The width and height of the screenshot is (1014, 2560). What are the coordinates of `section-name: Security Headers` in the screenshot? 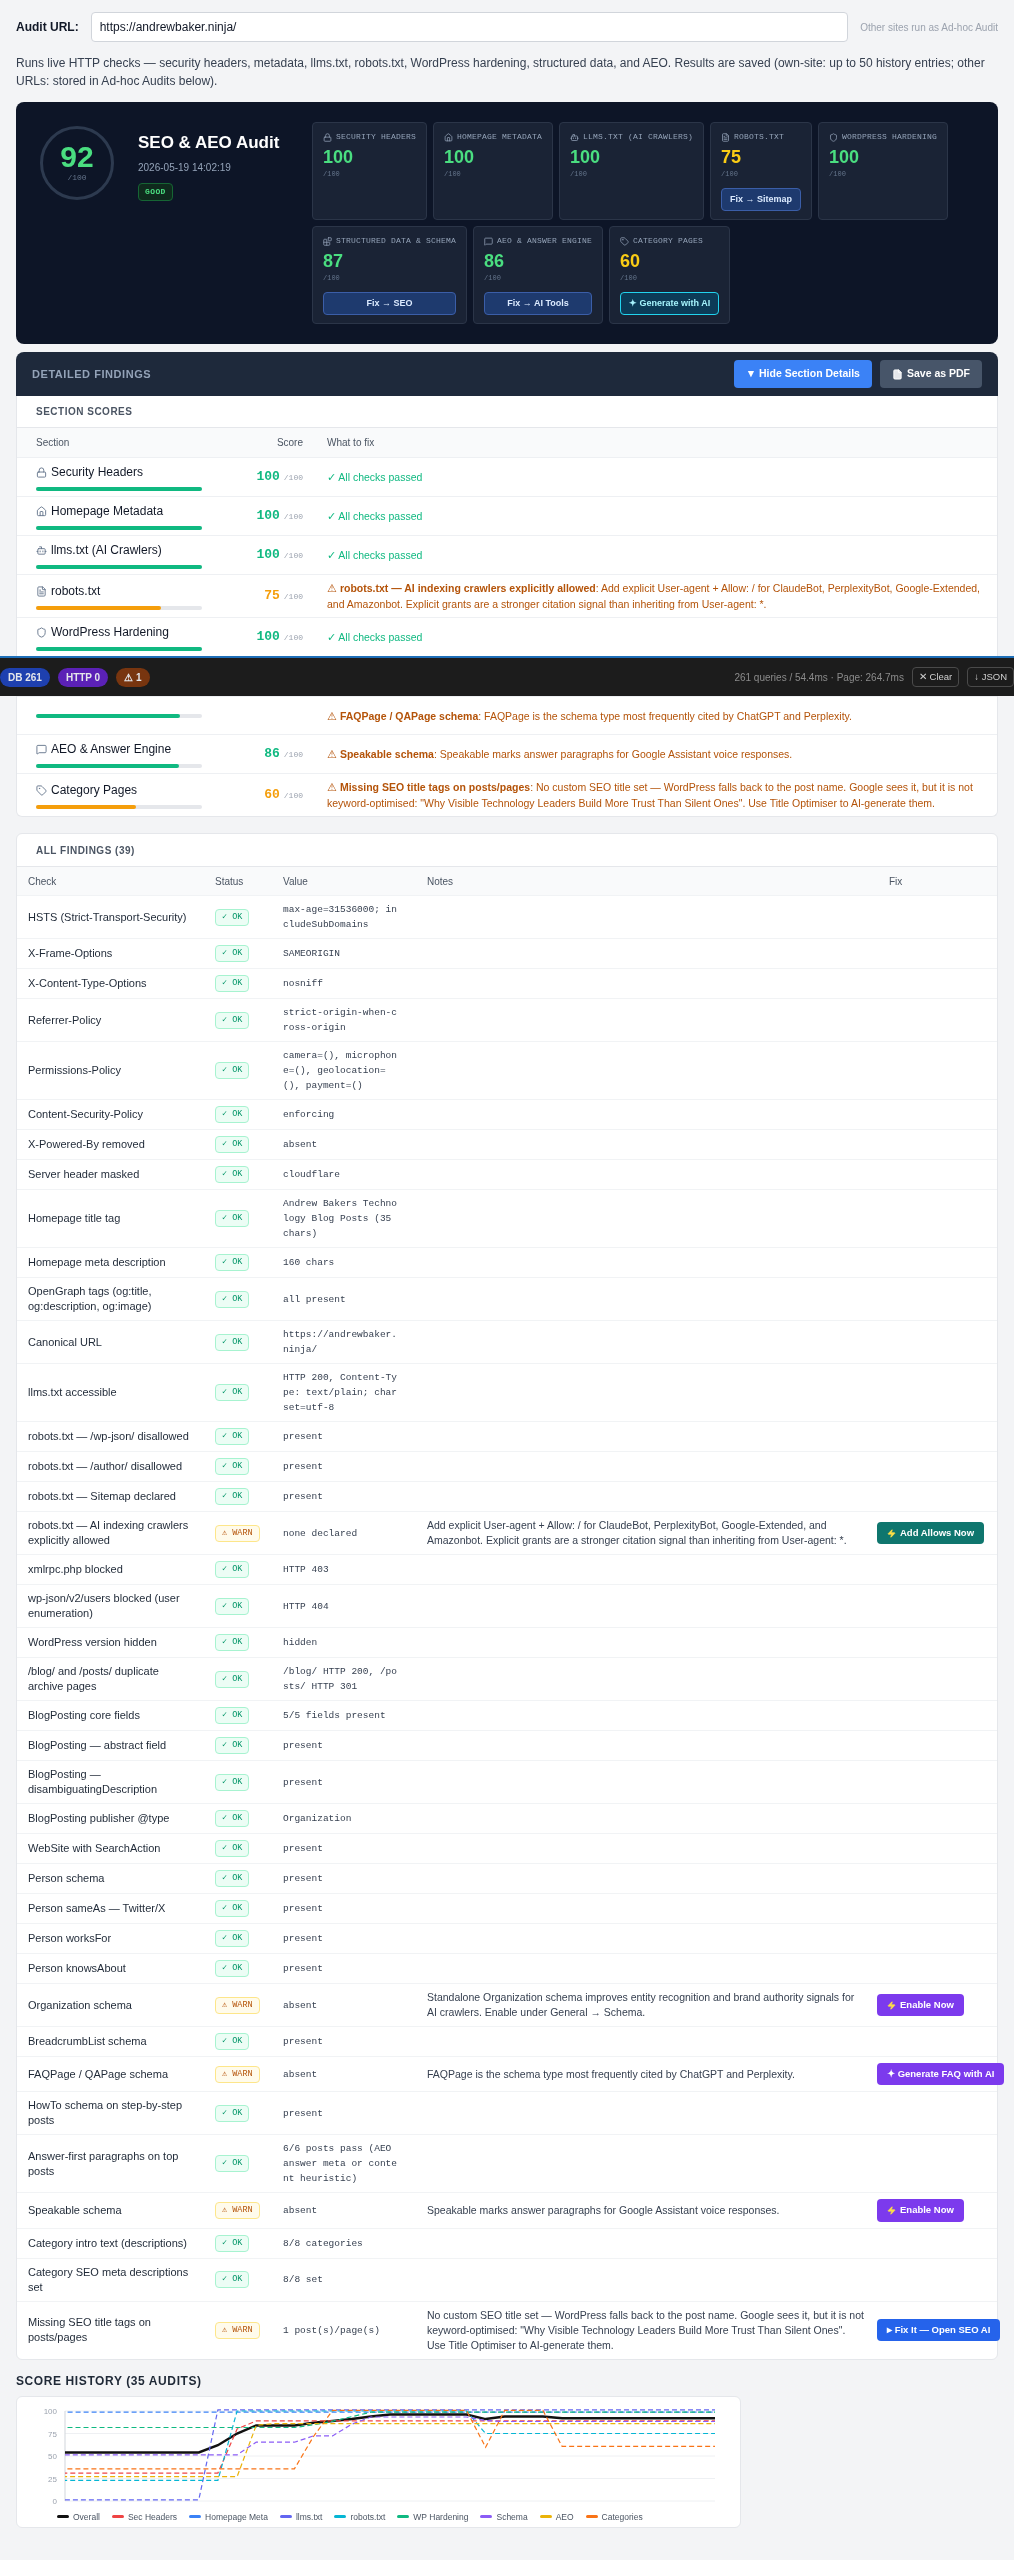 It's located at (97, 472).